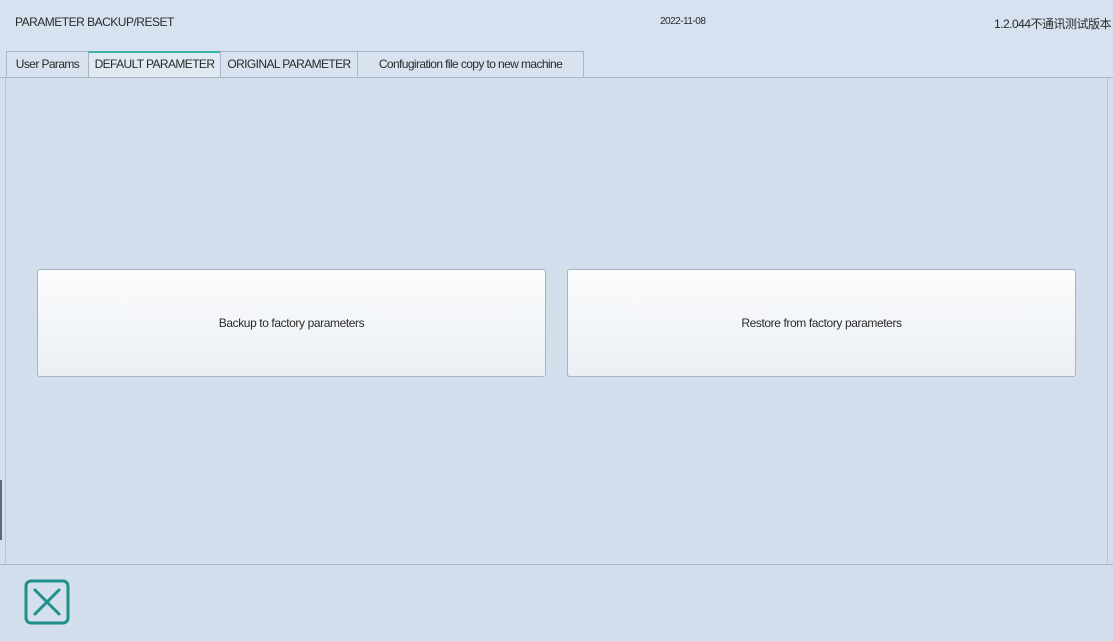  I want to click on close-button, so click(47, 602).